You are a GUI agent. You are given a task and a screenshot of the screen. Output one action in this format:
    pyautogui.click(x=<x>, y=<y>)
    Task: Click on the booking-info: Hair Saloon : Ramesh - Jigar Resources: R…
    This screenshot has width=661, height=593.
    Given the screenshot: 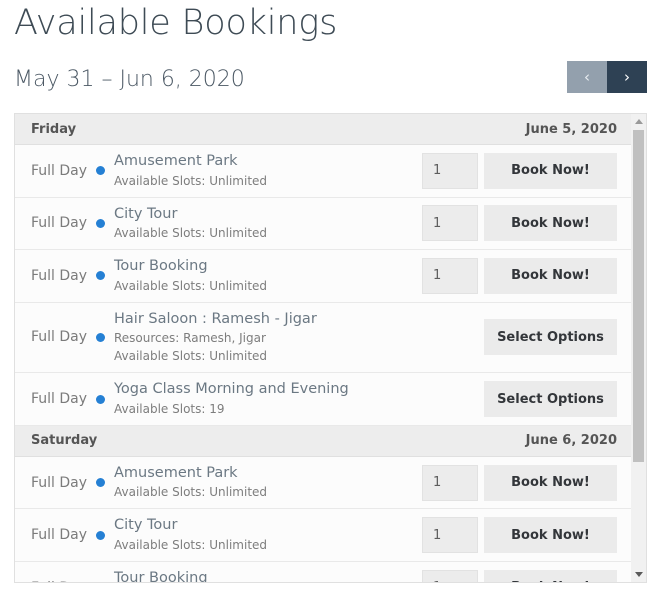 What is the action you would take?
    pyautogui.click(x=266, y=338)
    